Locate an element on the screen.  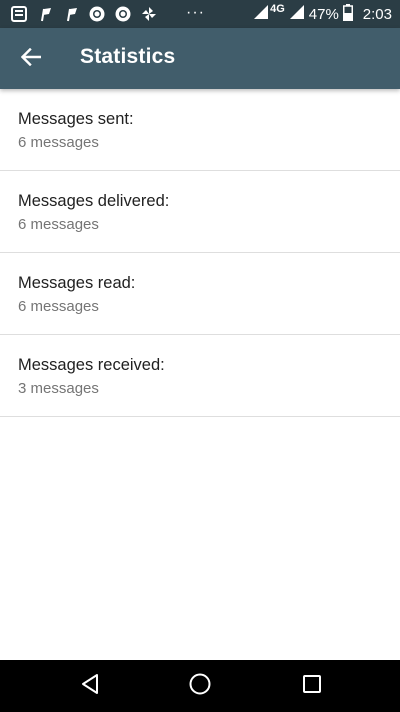
nav-back-button is located at coordinates (90, 686).